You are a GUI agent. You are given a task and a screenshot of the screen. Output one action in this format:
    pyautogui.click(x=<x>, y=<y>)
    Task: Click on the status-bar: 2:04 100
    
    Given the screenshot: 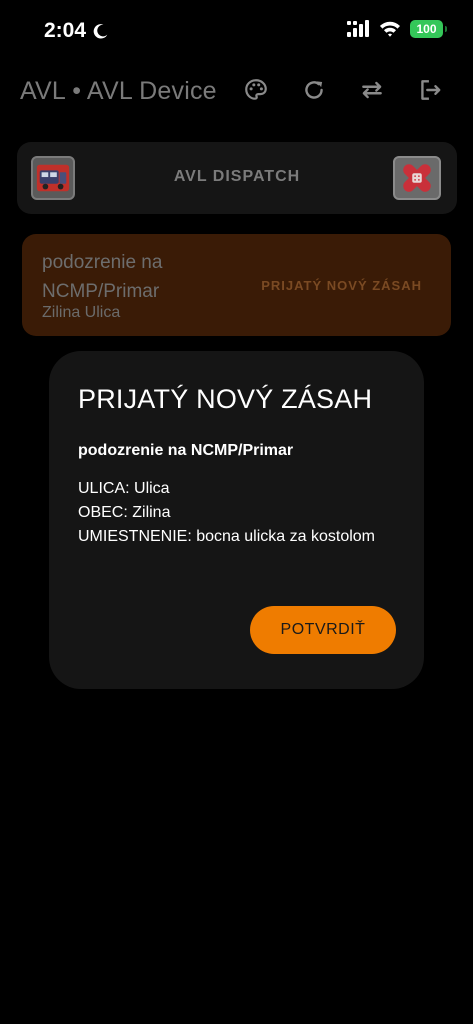 What is the action you would take?
    pyautogui.click(x=236, y=30)
    